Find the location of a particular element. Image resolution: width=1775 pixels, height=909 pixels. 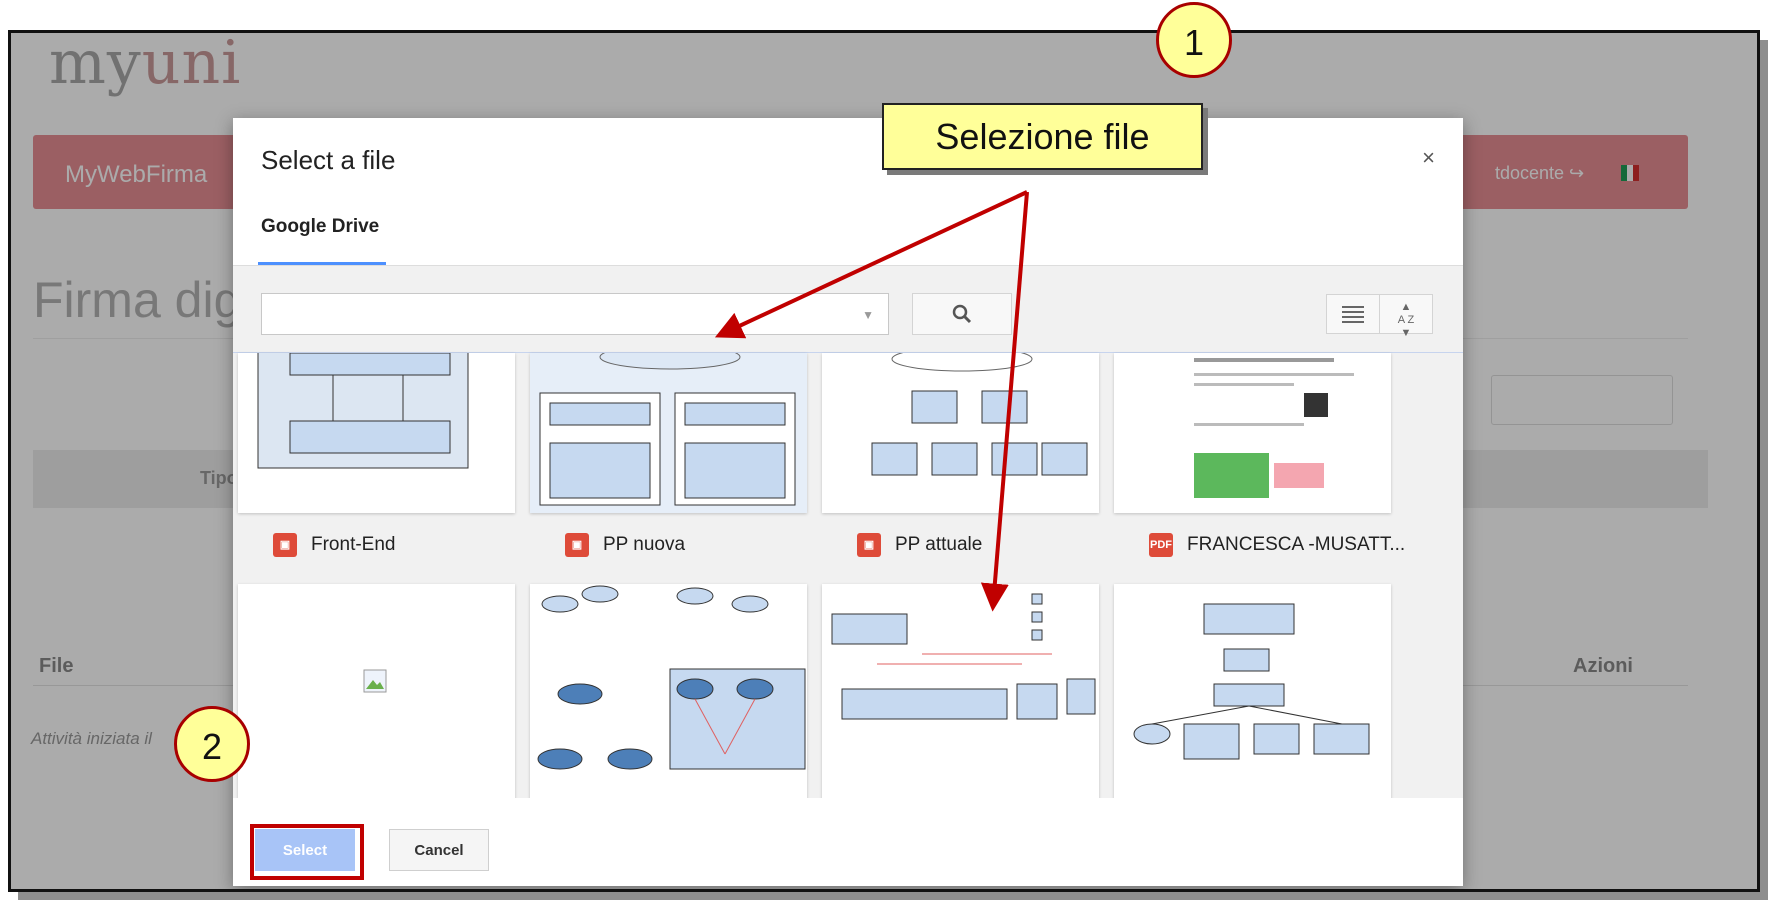

select-highlight is located at coordinates (307, 852).